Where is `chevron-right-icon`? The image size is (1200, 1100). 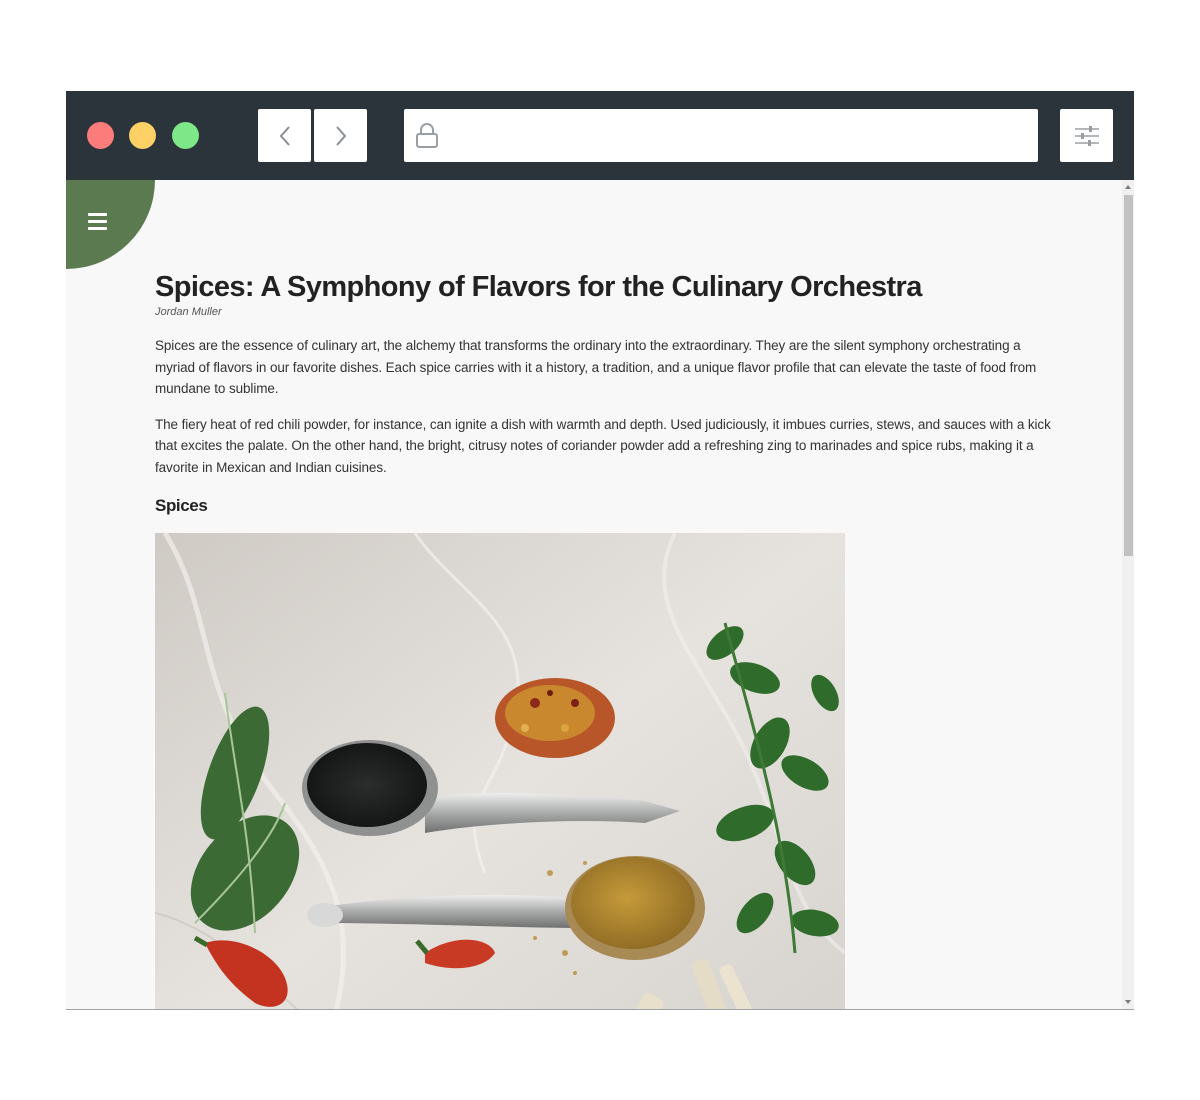
chevron-right-icon is located at coordinates (340, 135).